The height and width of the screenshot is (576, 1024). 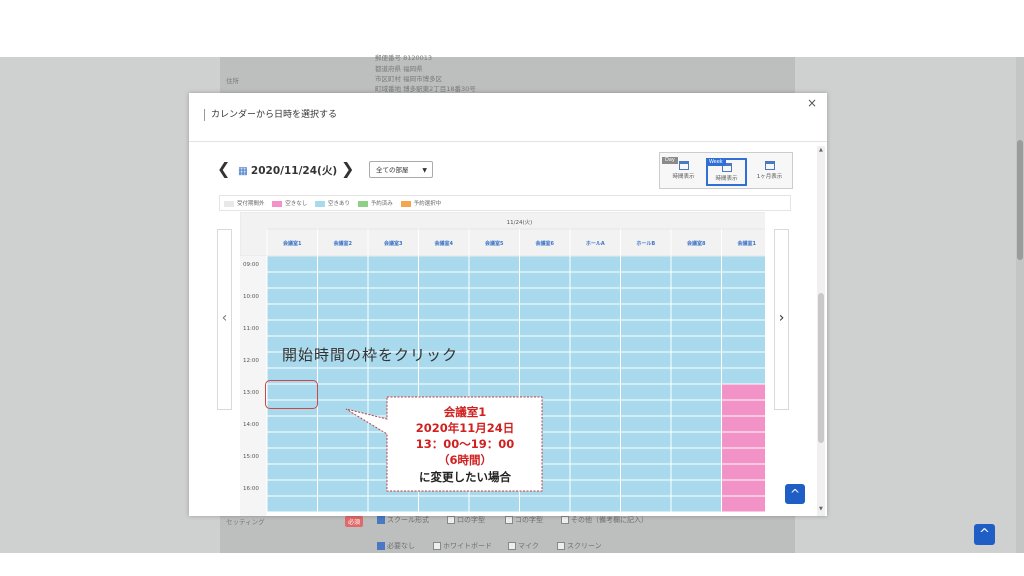 What do you see at coordinates (401, 169) in the screenshot?
I see `room-select: 全ての部屋 ▼` at bounding box center [401, 169].